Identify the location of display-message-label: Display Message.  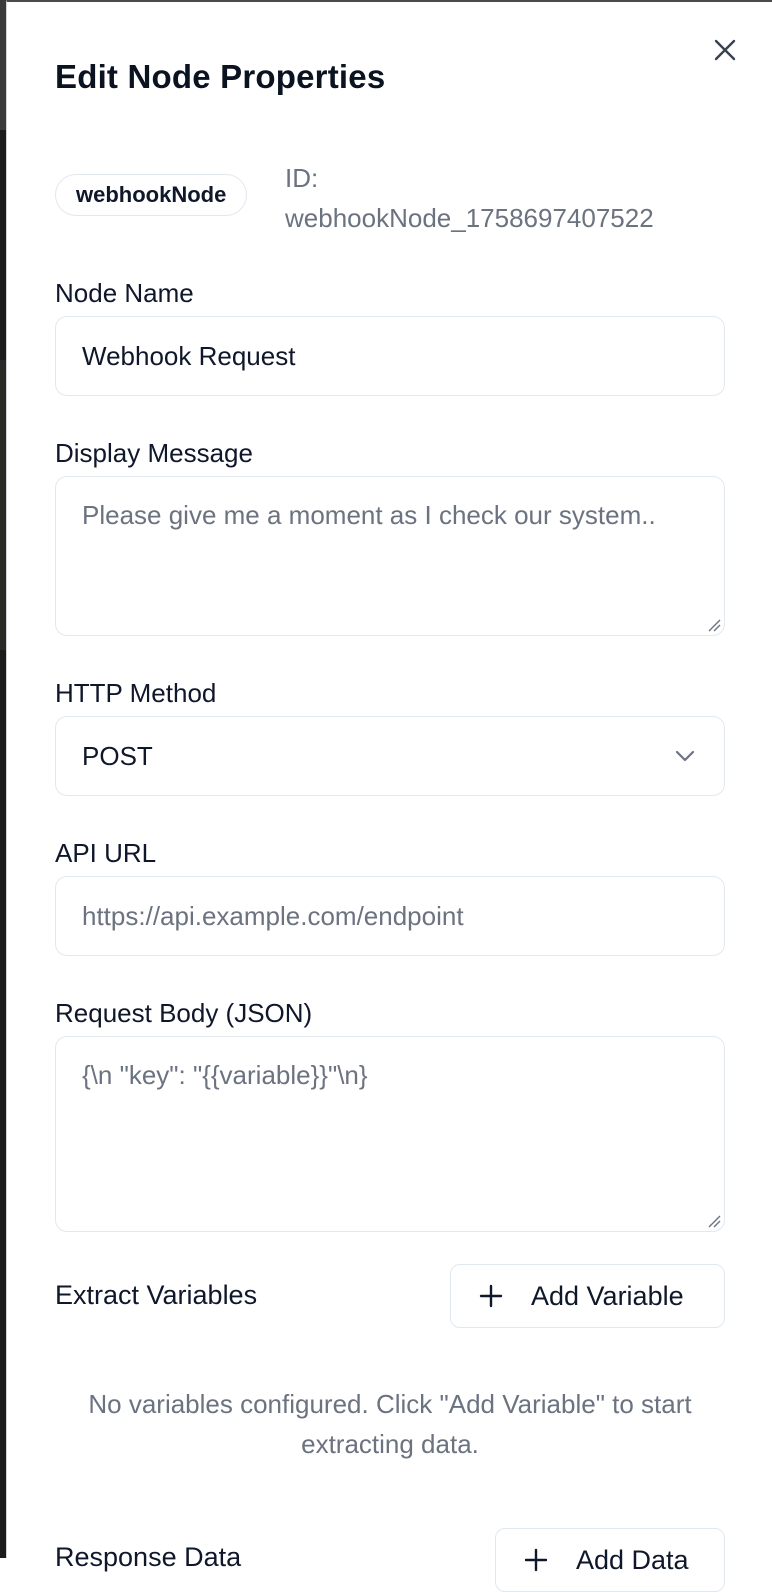
(154, 453).